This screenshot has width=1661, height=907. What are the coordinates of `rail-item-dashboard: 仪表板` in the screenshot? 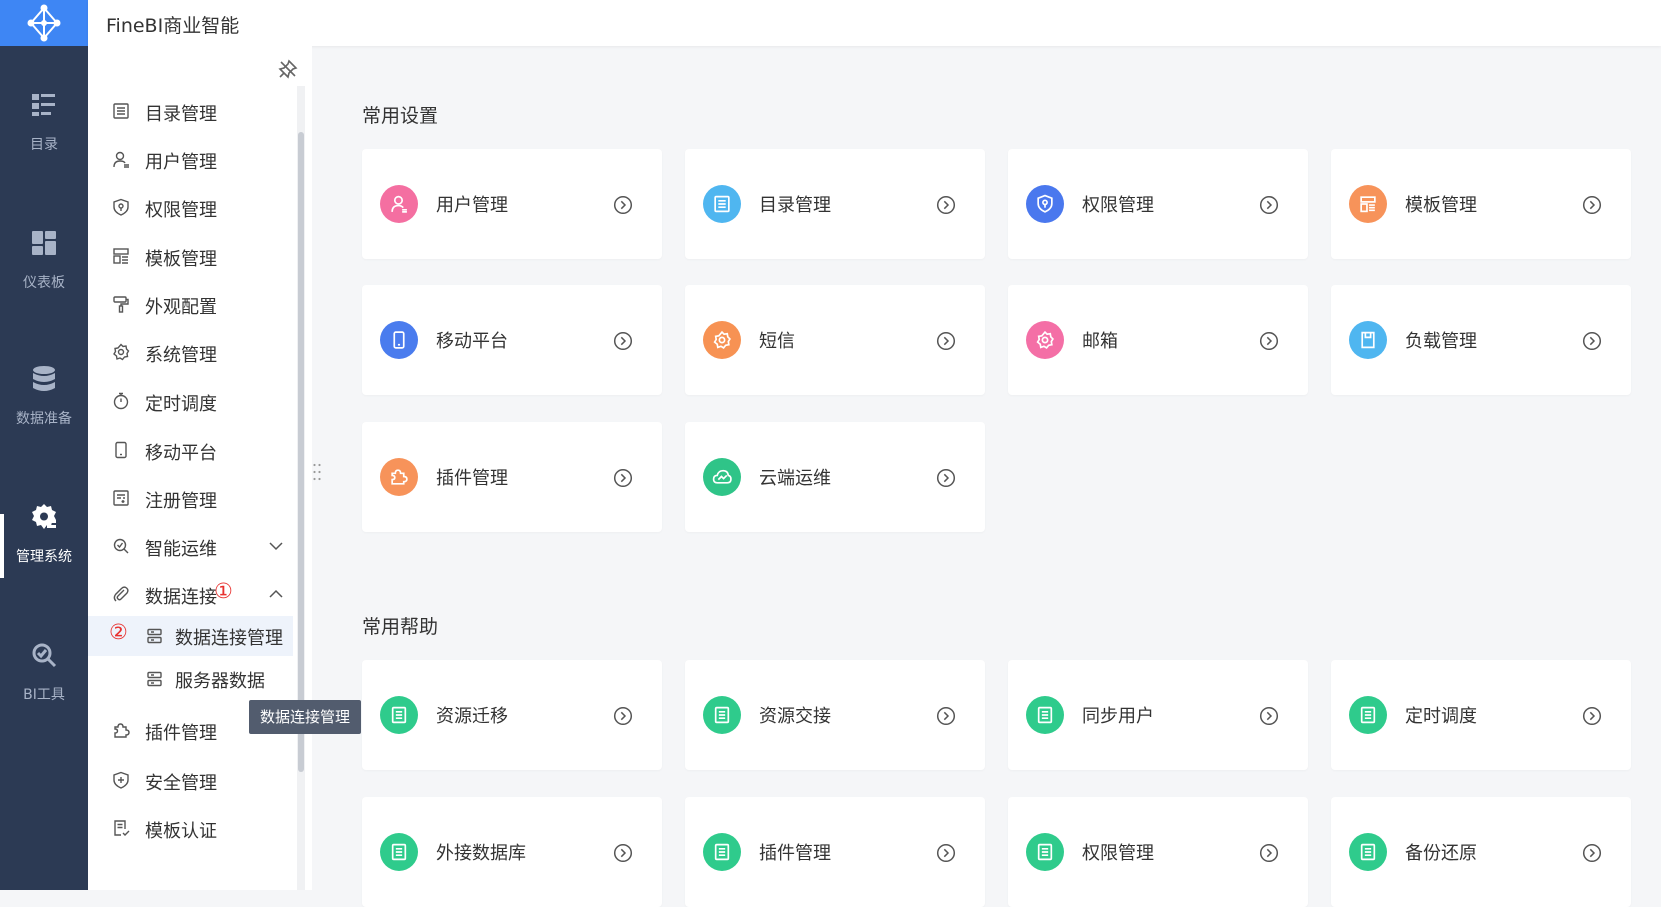 It's located at (44, 278).